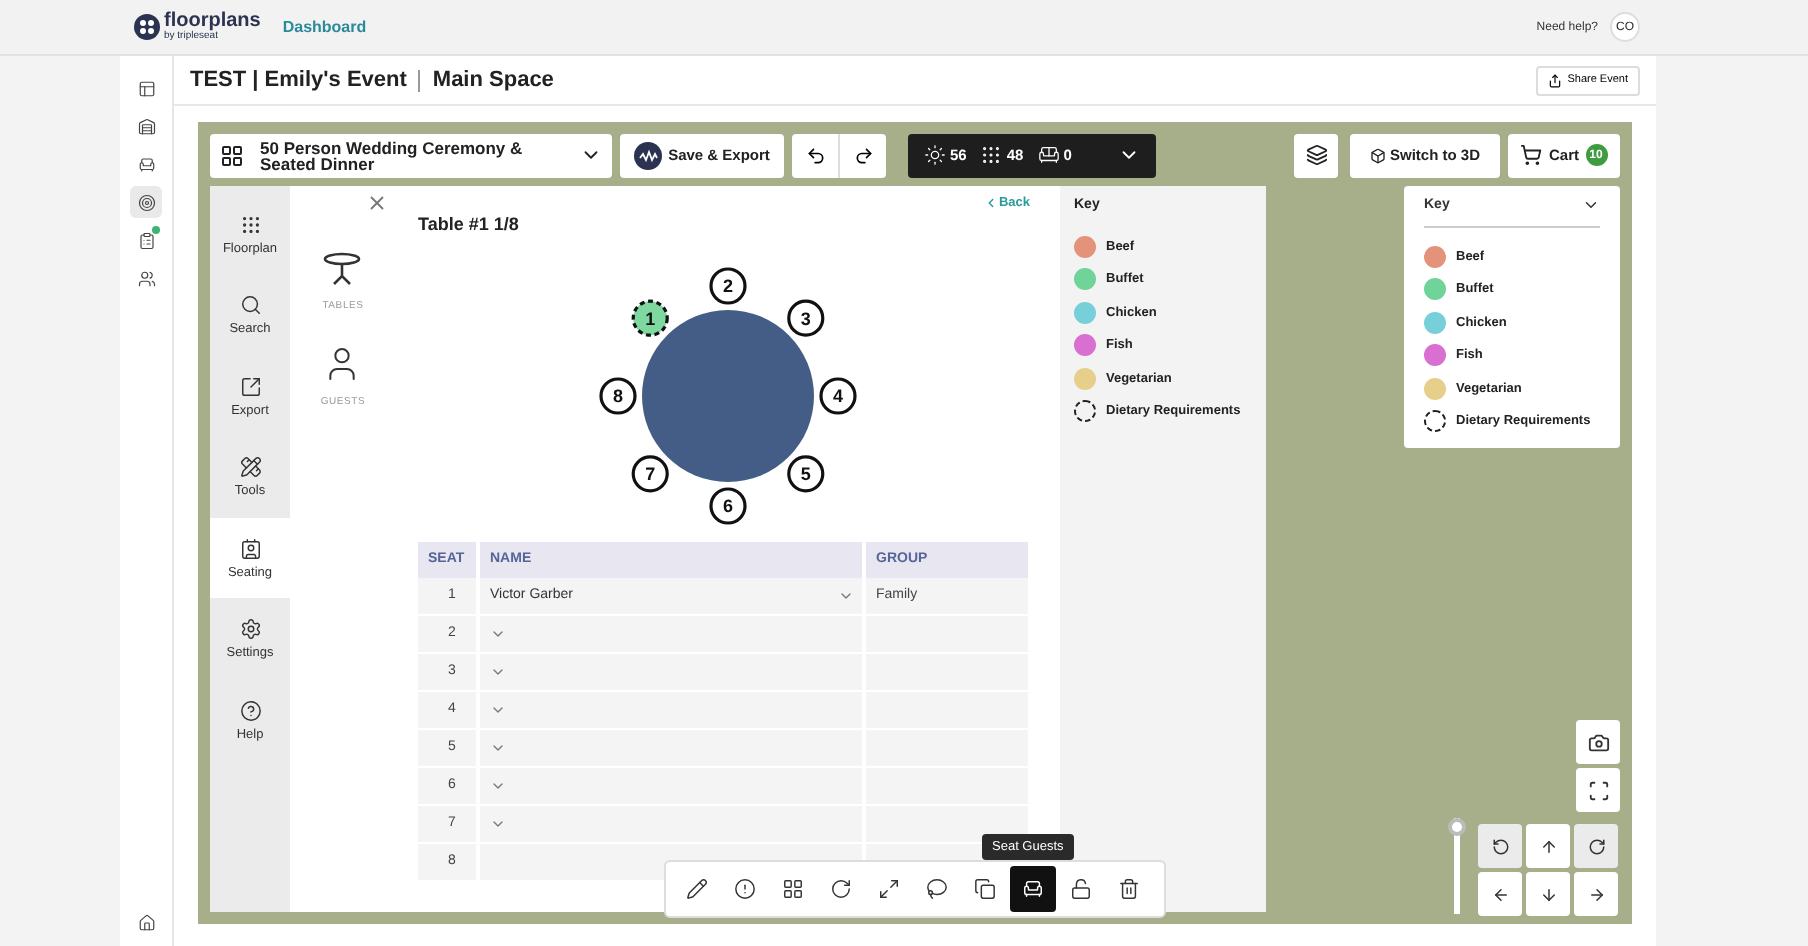  Describe the element at coordinates (806, 473) in the screenshot. I see `seat: 5` at that location.